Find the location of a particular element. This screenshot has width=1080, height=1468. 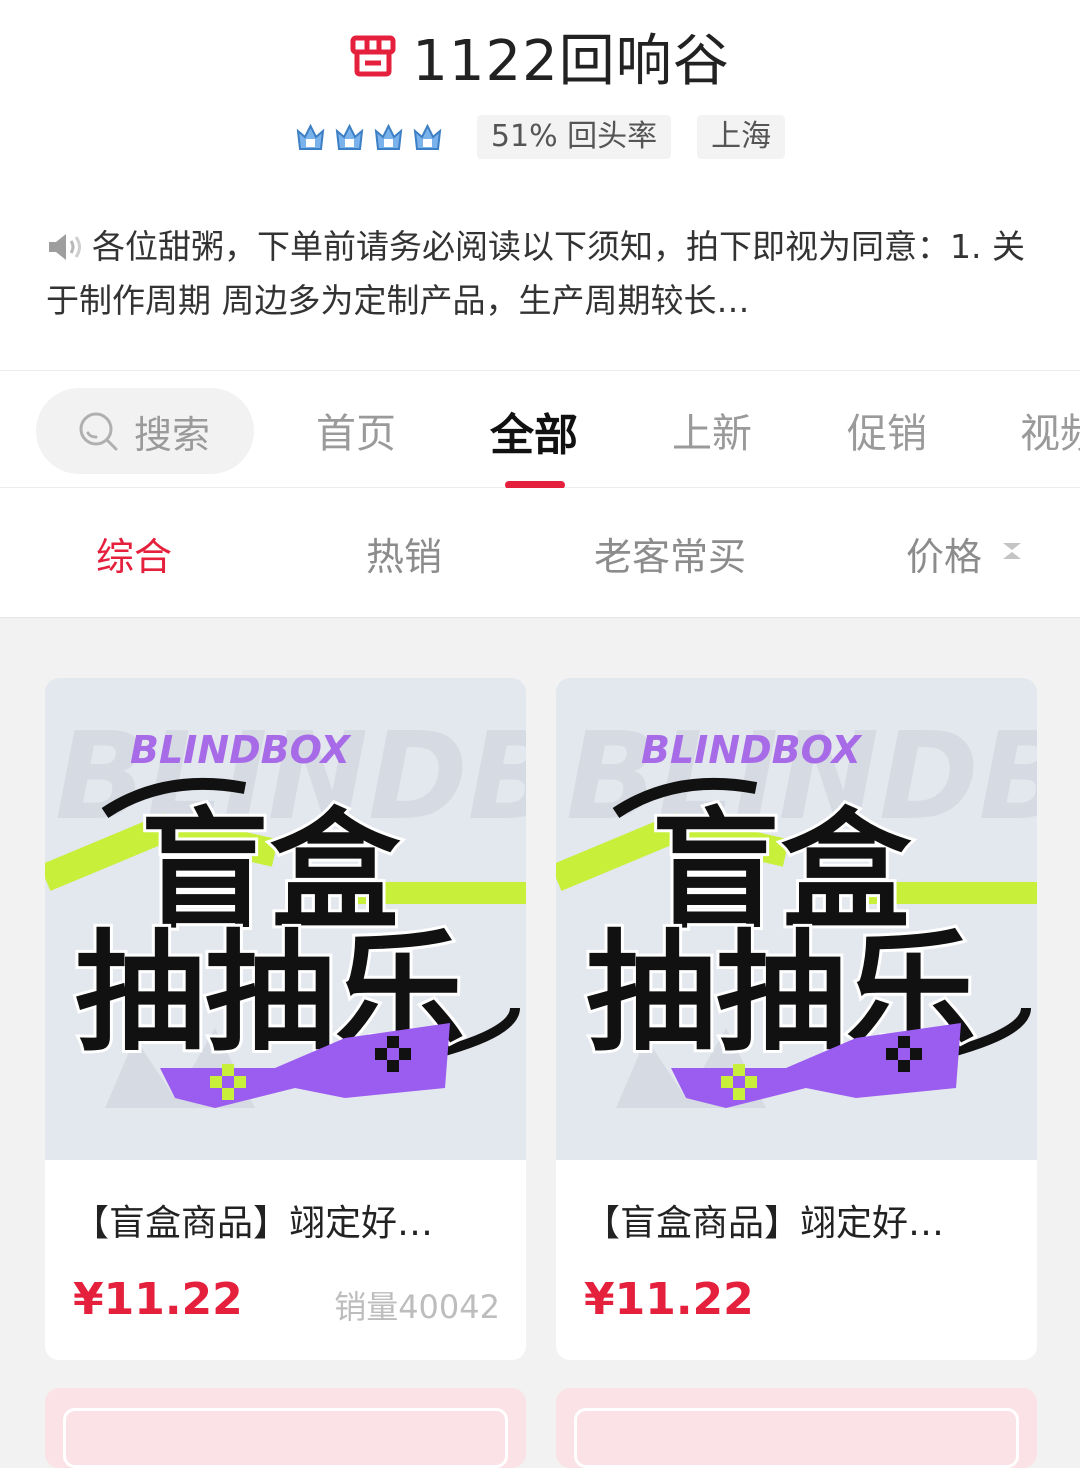

tab-home: 首页 is located at coordinates (356, 430).